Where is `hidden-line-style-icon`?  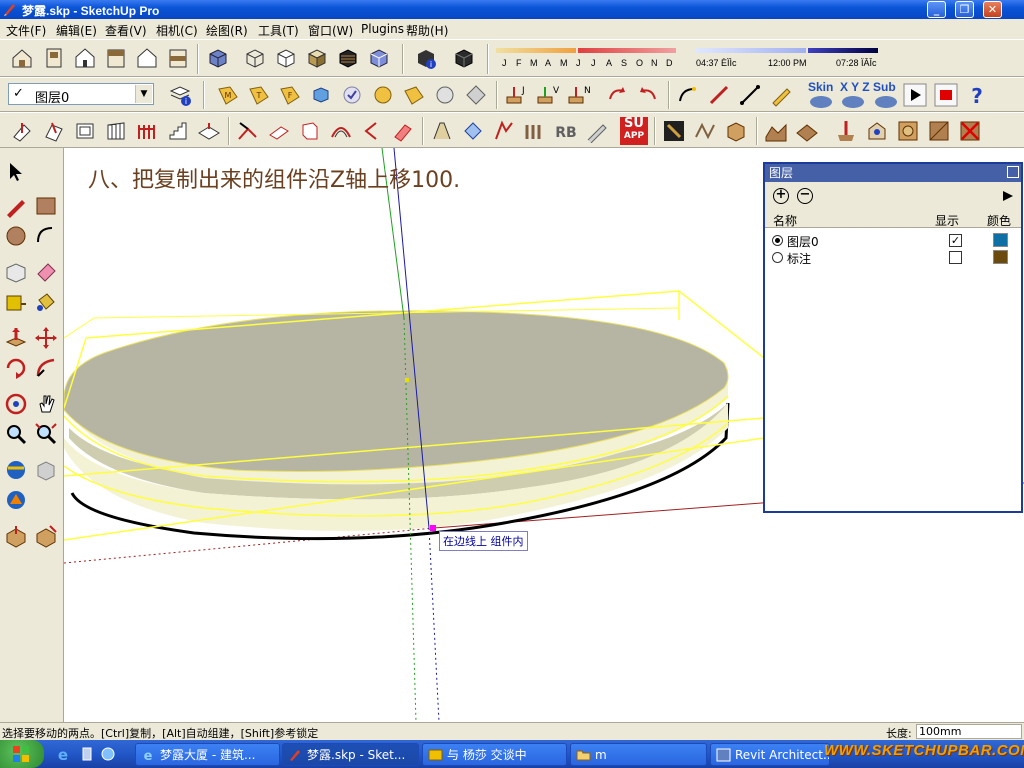
hidden-line-style-icon is located at coordinates (286, 58).